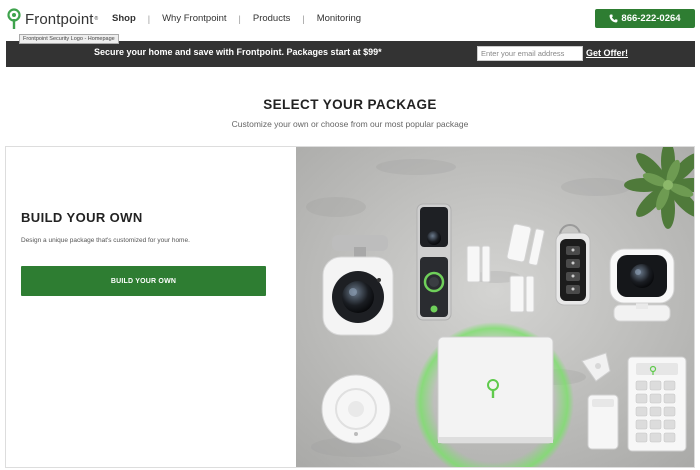 Image resolution: width=700 pixels, height=470 pixels. What do you see at coordinates (59, 19) in the screenshot?
I see `logo-text: Frontpoint` at bounding box center [59, 19].